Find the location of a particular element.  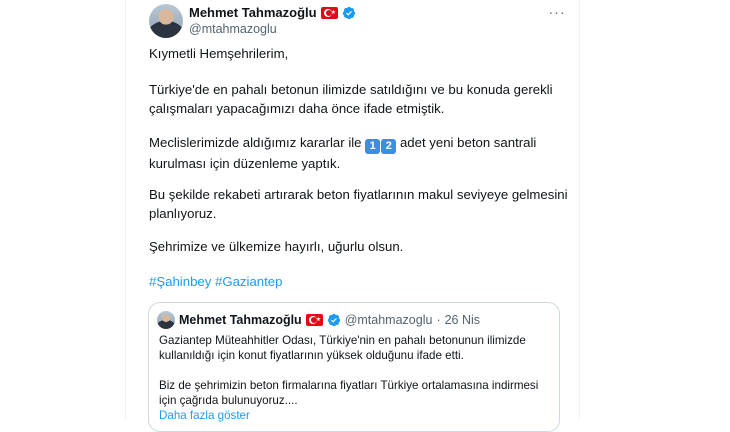

keycap-1-icon: 1 is located at coordinates (373, 146).